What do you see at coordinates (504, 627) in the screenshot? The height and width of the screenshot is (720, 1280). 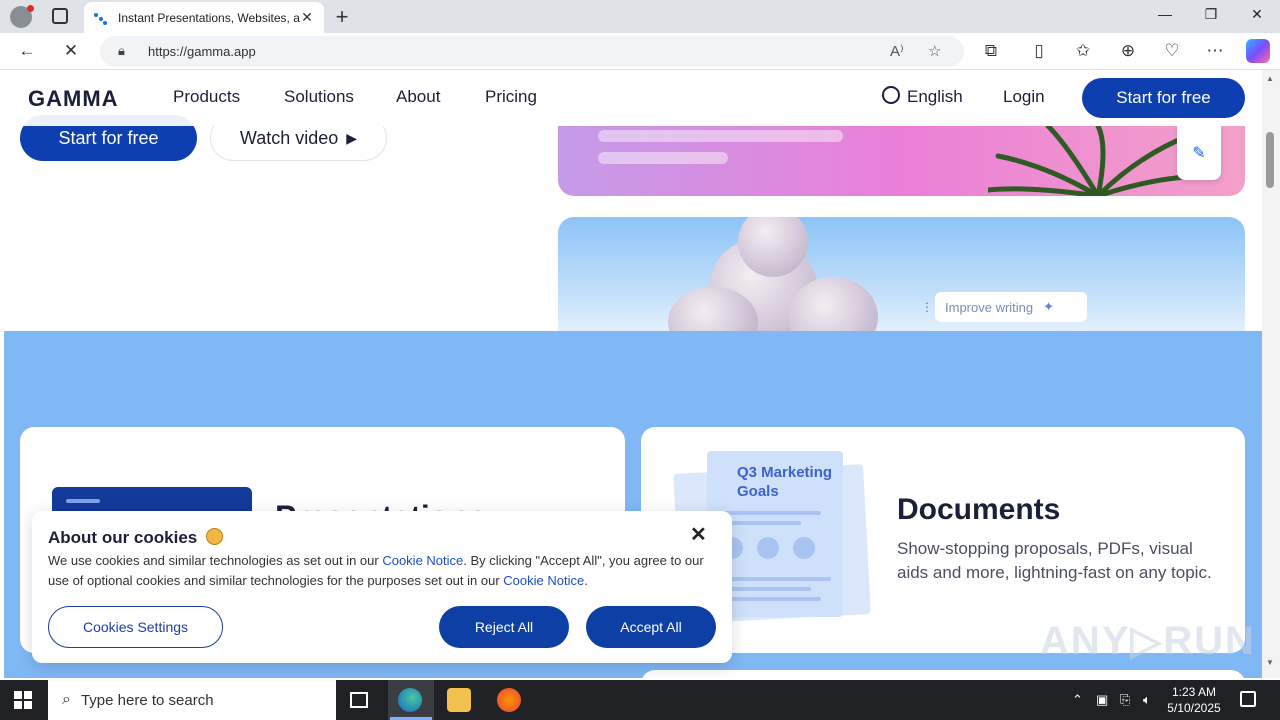 I see `reject-all-button: Reject All` at bounding box center [504, 627].